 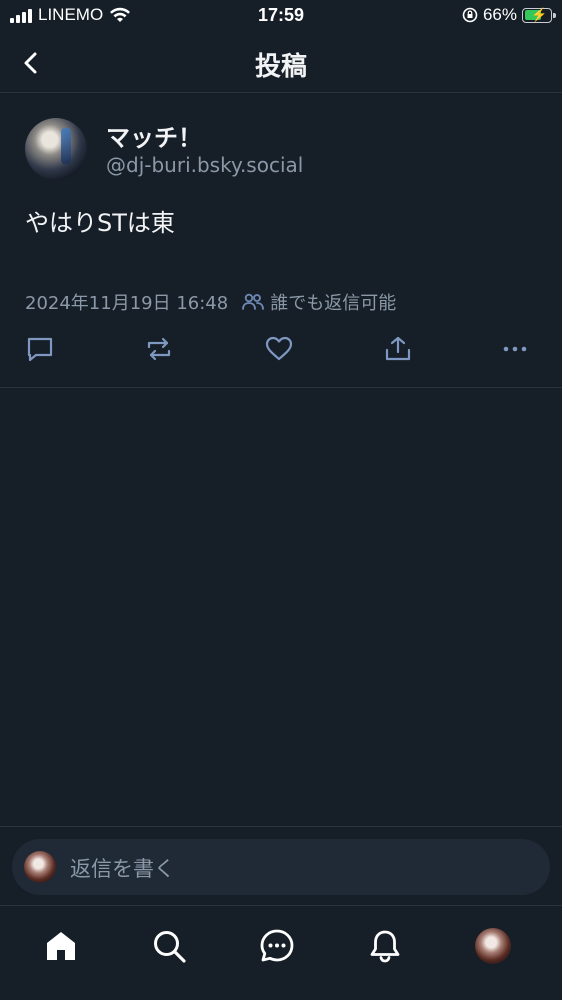 I want to click on author-avatar, so click(x=56, y=149).